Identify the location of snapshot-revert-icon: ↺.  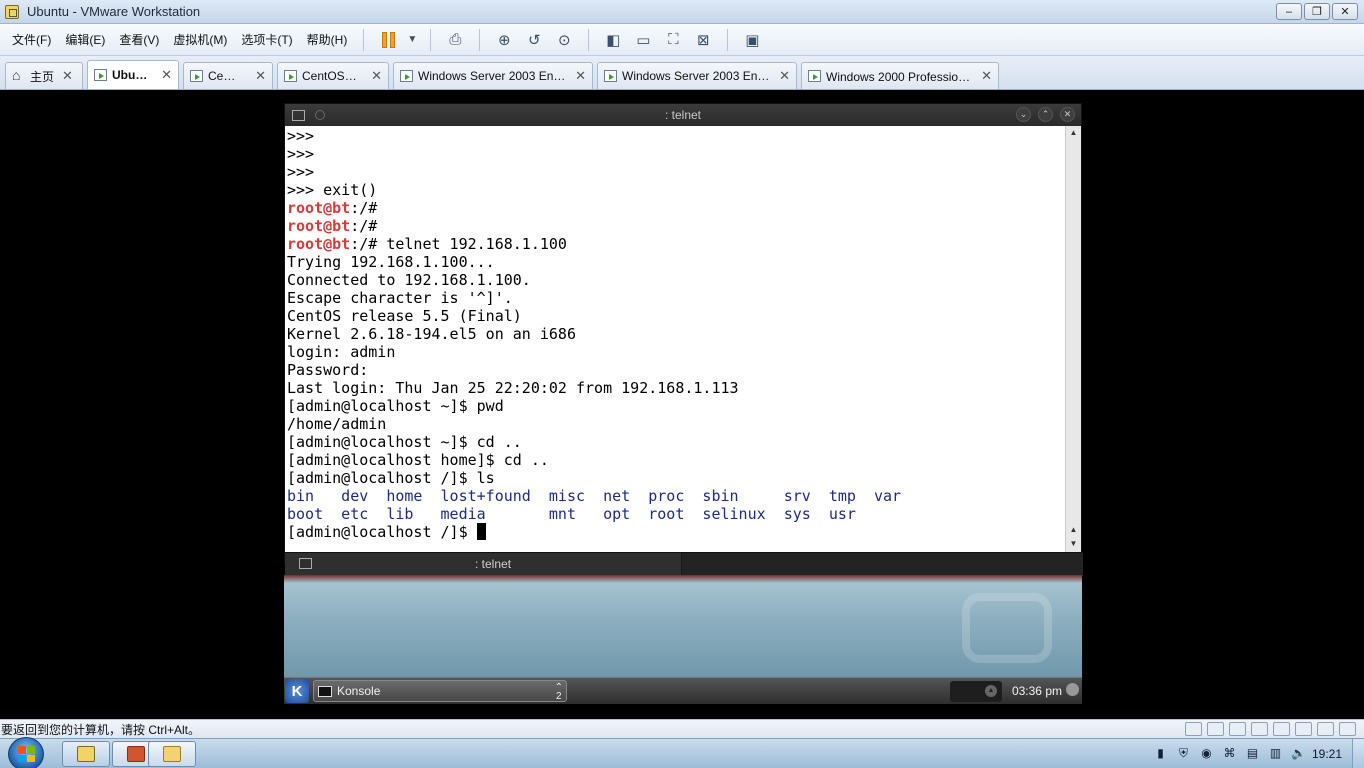
(534, 40).